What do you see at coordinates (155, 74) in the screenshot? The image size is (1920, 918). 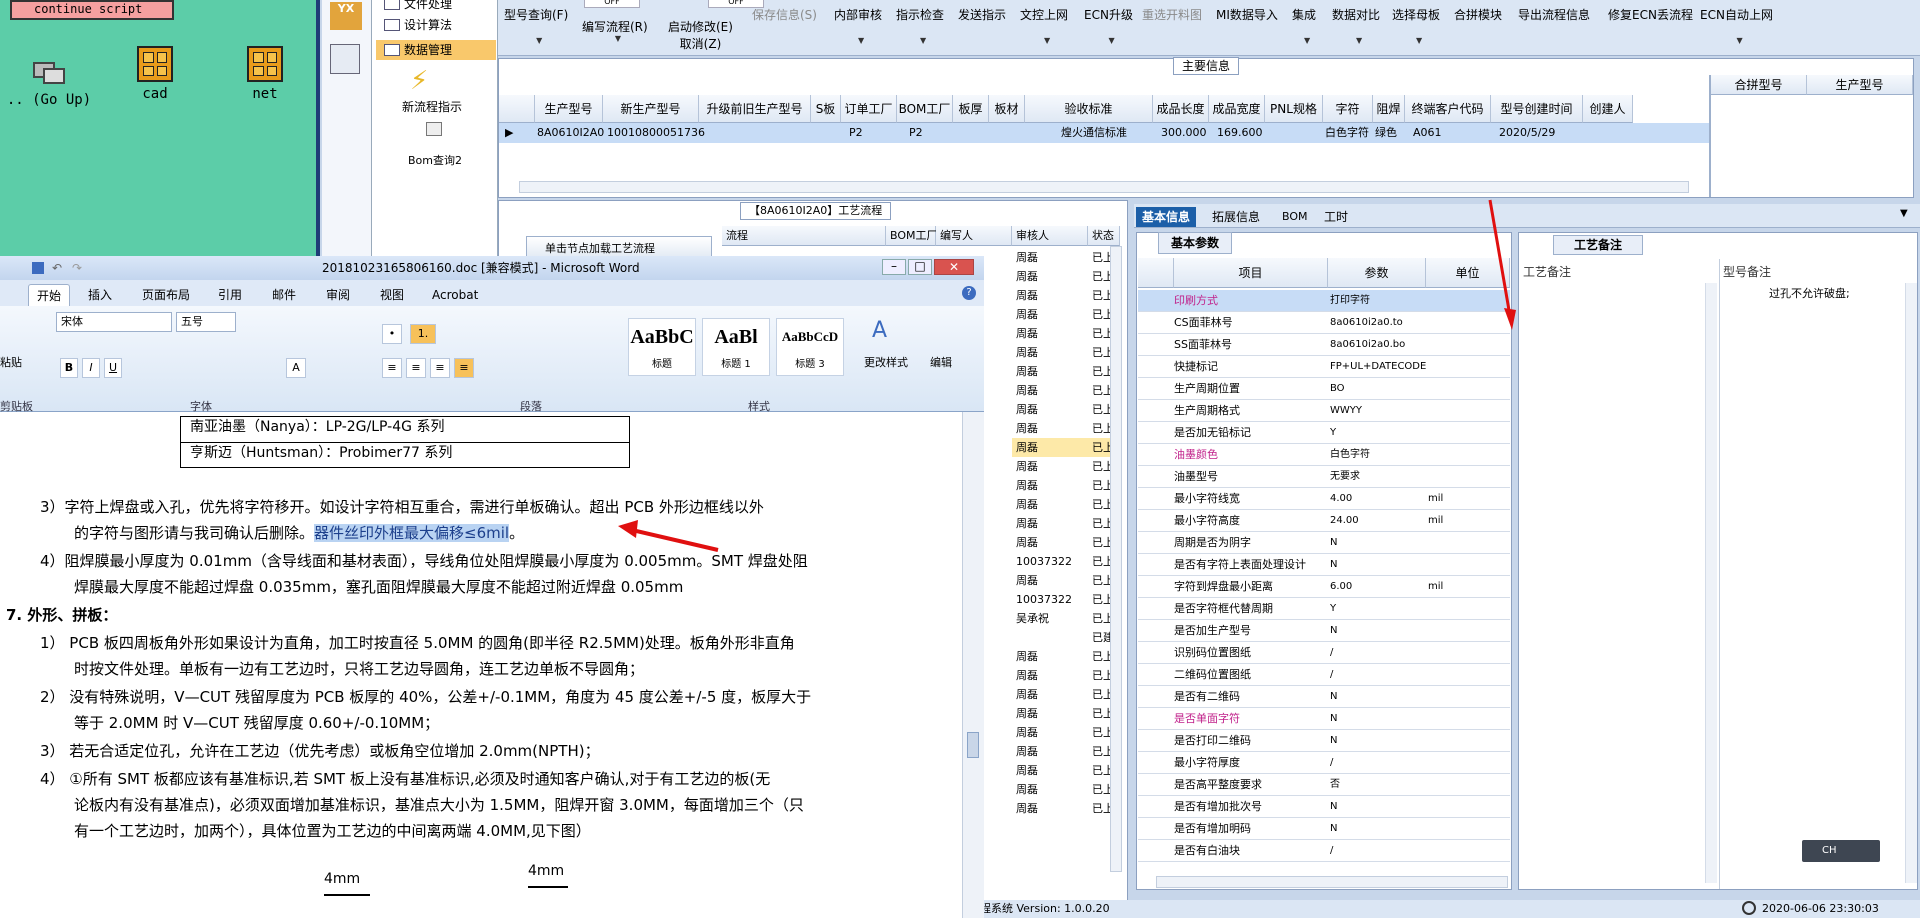 I see `desktop-icon-cad: cad` at bounding box center [155, 74].